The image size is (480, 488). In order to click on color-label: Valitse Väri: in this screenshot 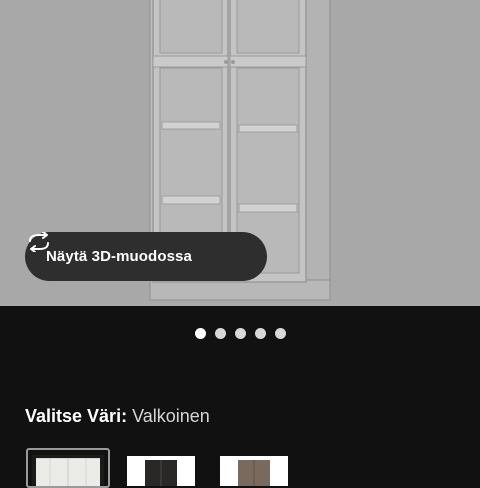, I will do `click(76, 416)`.